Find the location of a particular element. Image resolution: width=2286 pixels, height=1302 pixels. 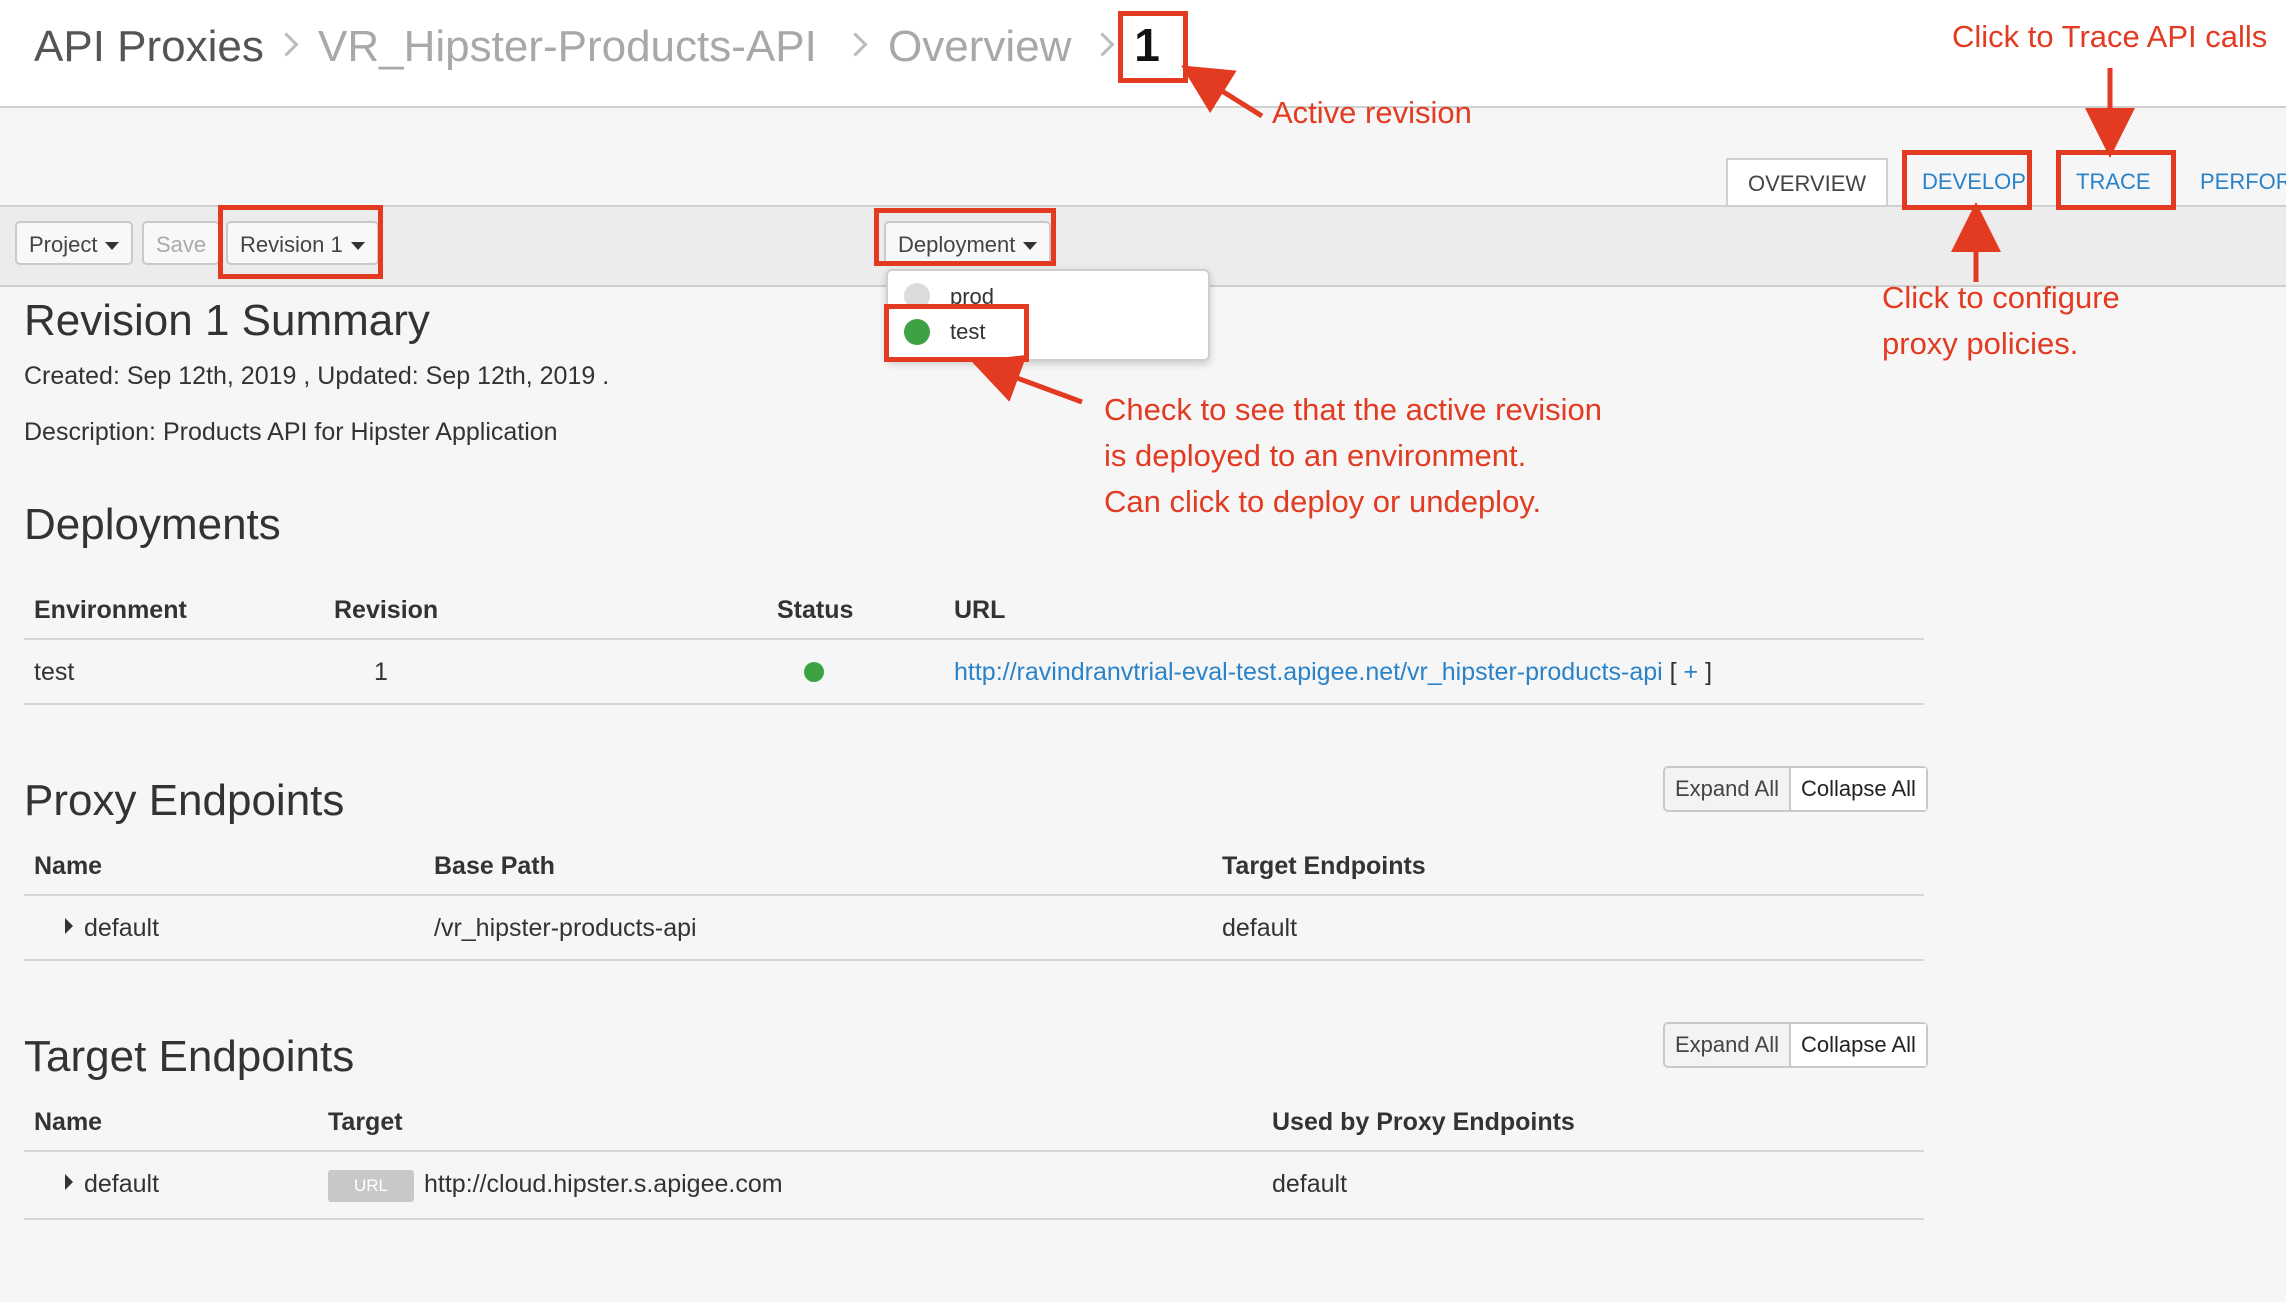

note-deploy-line1: Check to see that the active revision is located at coordinates (1353, 409).